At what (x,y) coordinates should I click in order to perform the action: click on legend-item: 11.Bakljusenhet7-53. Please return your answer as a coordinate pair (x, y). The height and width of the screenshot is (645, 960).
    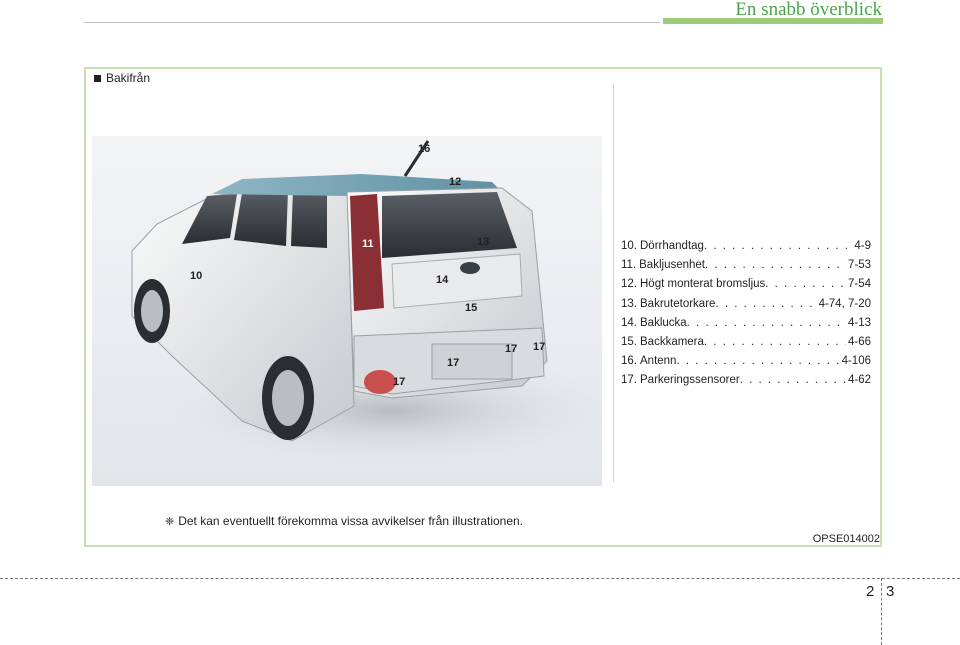
    Looking at the image, I should click on (746, 265).